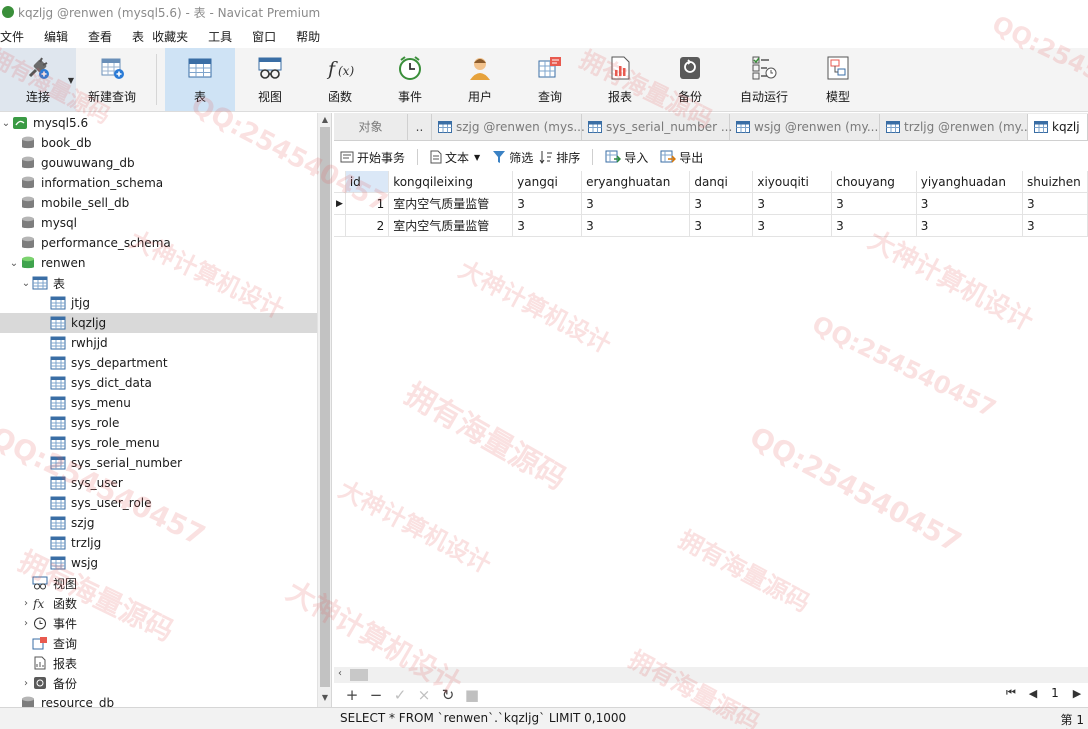  What do you see at coordinates (722, 182) in the screenshot?
I see `column-header: danqi` at bounding box center [722, 182].